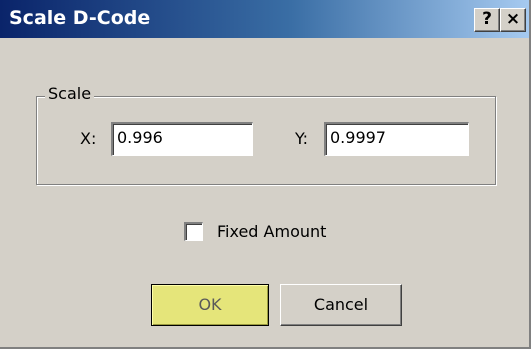 This screenshot has height=349, width=531. I want to click on scale-group-label: Scale, so click(70, 94).